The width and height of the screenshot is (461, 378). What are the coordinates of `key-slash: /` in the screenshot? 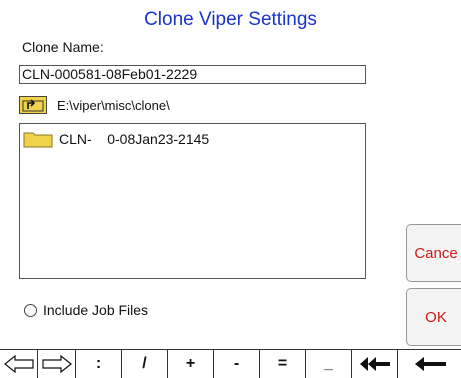 It's located at (145, 364).